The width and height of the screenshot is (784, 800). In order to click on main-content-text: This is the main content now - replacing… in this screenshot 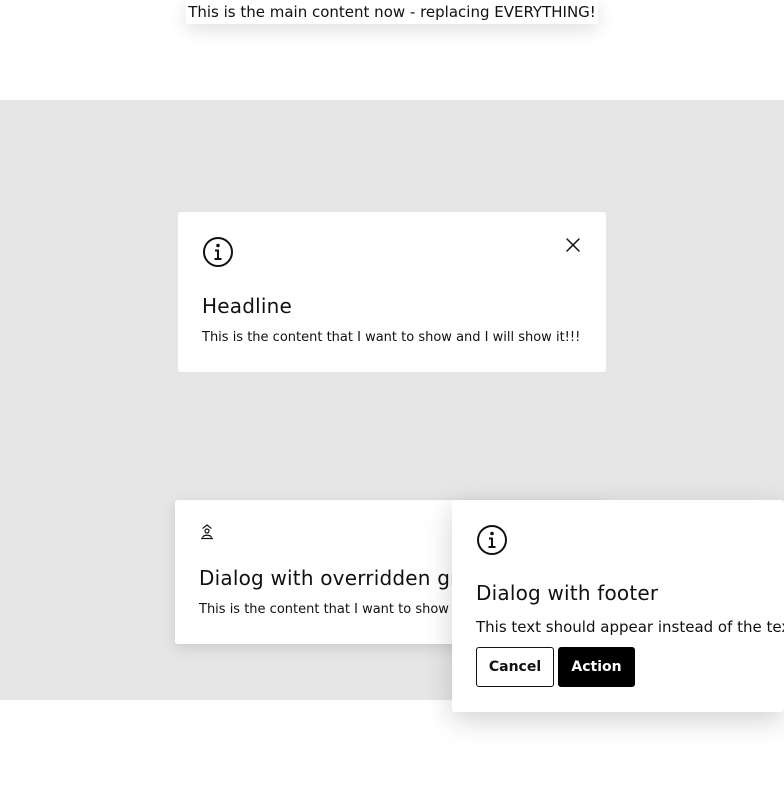, I will do `click(392, 12)`.